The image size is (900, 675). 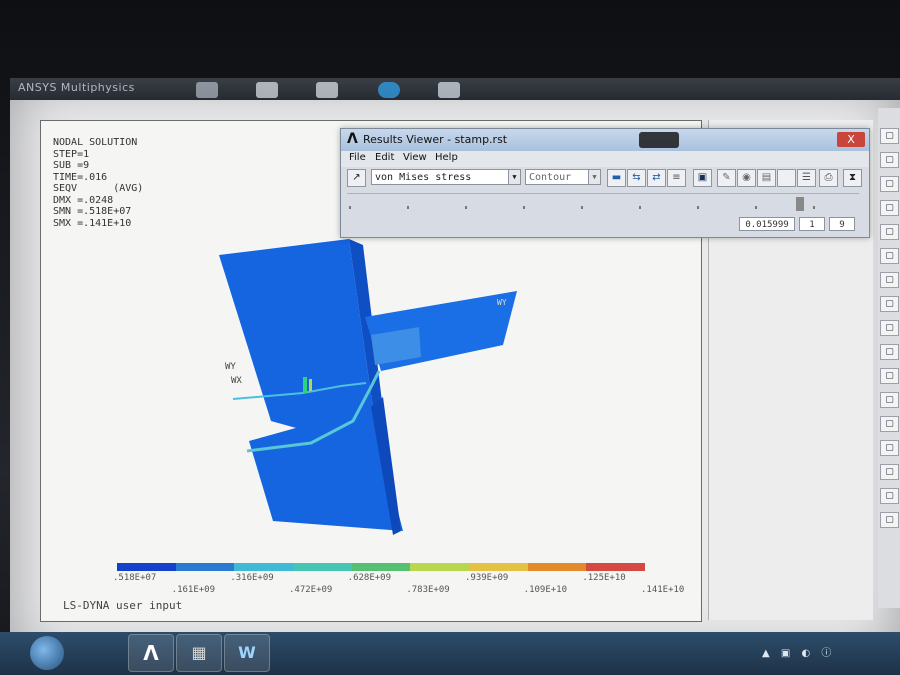 I want to click on ansys-titlebar: ANSYS Multiphysics, so click(x=455, y=89).